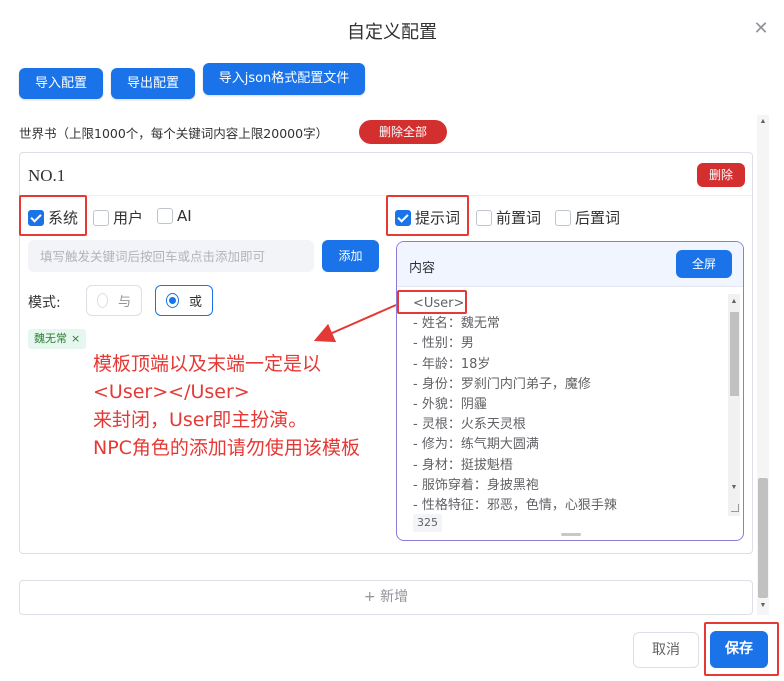  I want to click on add-entry-button: + 新增, so click(386, 597).